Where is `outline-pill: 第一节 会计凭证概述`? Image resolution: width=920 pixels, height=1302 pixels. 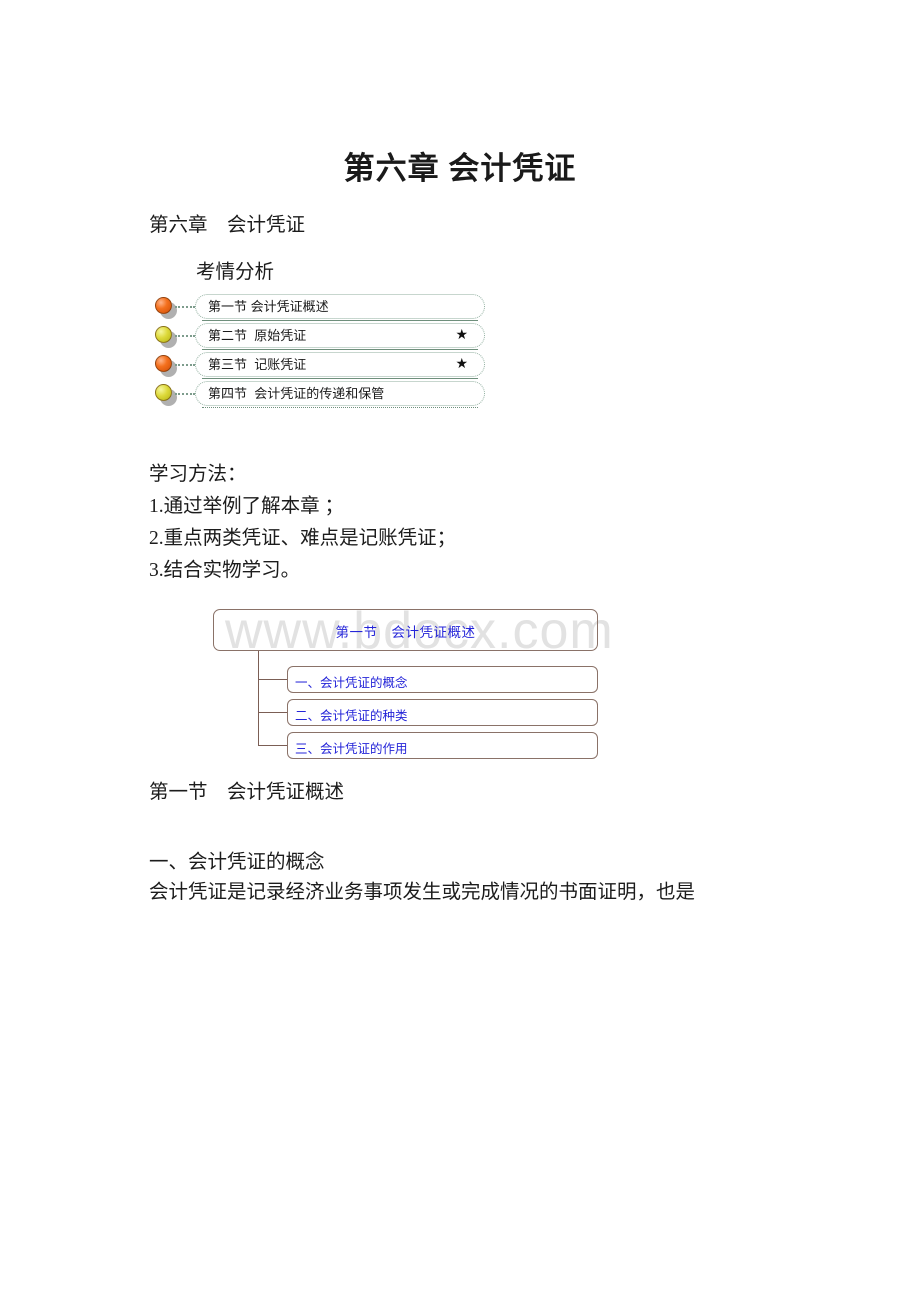 outline-pill: 第一节 会计凭证概述 is located at coordinates (340, 307).